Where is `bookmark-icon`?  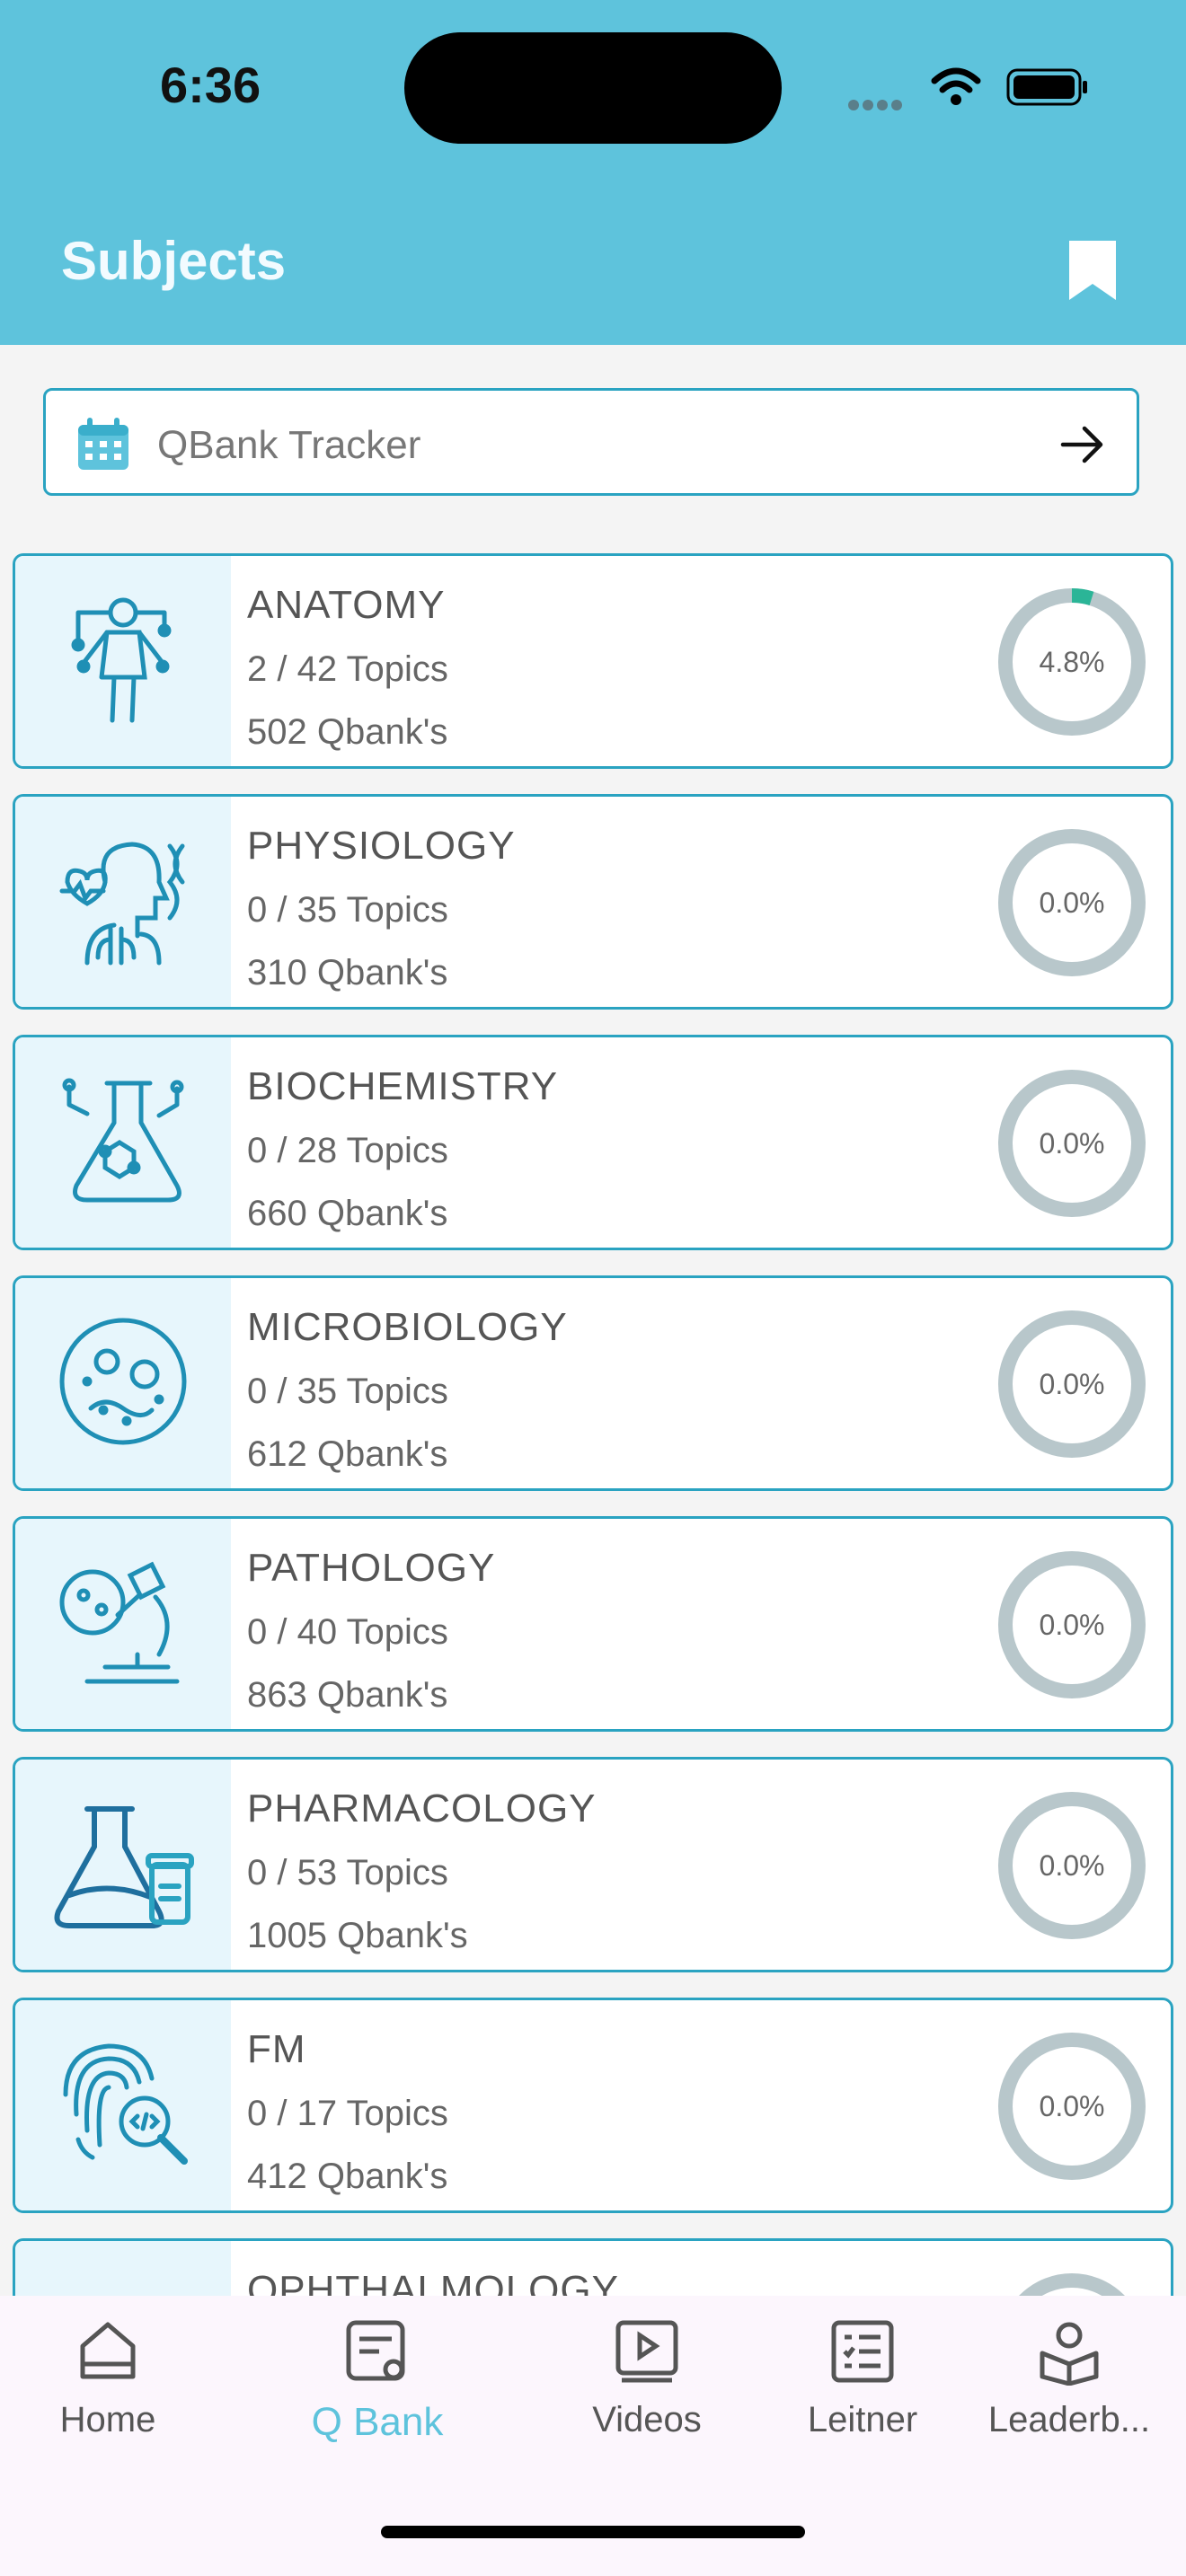
bookmark-icon is located at coordinates (1092, 270).